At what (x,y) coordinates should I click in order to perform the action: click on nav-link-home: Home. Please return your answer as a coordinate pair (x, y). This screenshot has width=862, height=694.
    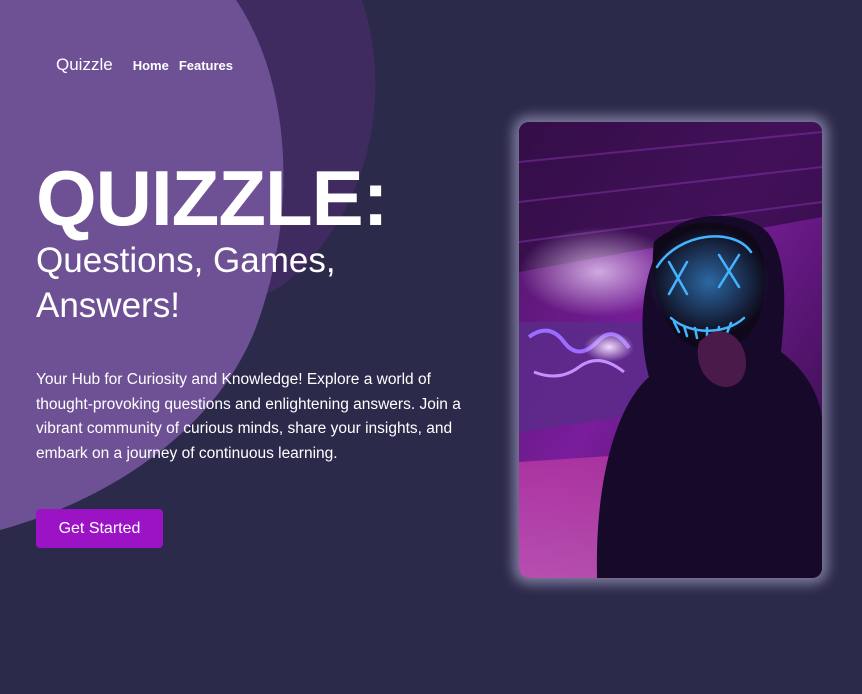
    Looking at the image, I should click on (151, 65).